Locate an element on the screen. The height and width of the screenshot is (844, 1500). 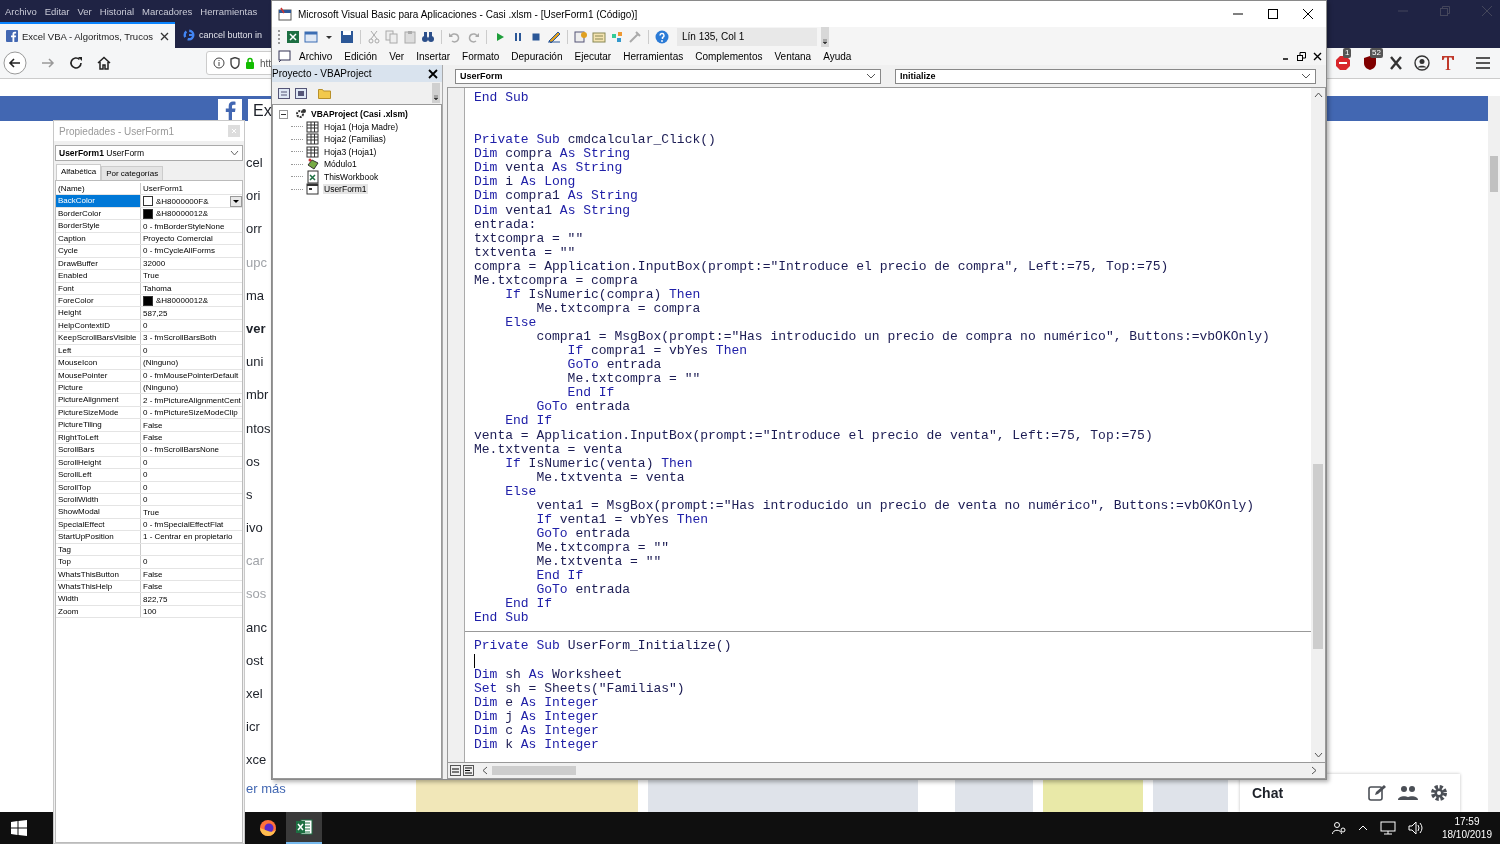
property-value: &H8000000F& is located at coordinates (182, 201).